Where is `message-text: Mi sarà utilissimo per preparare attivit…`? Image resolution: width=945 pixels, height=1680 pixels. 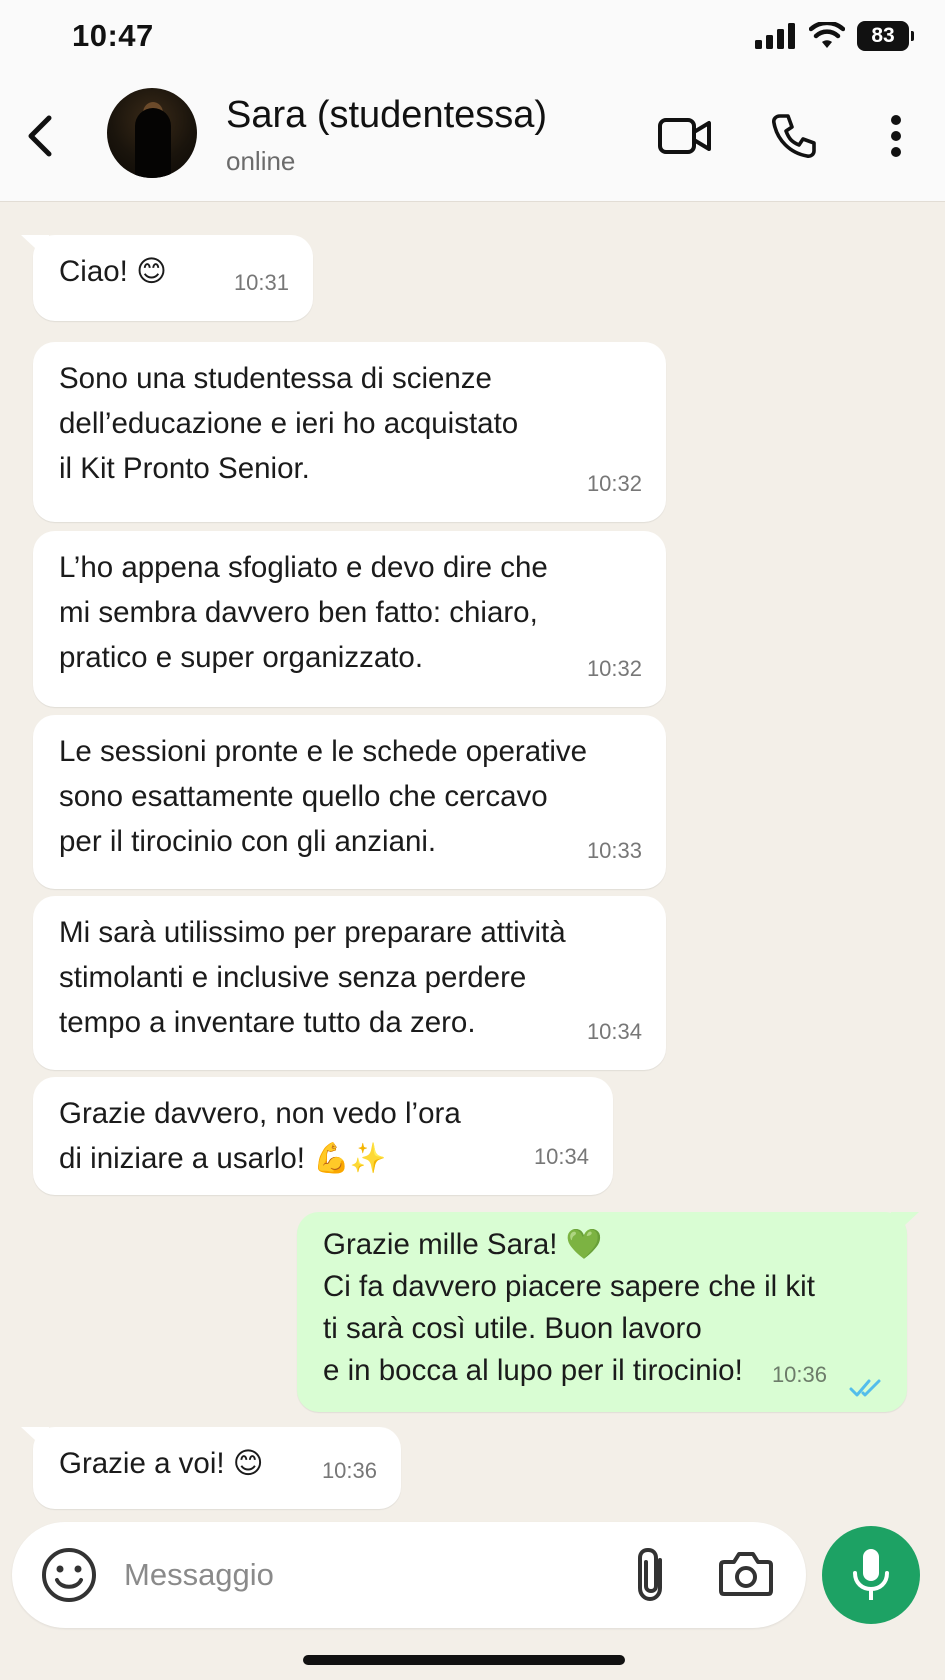 message-text: Mi sarà utilissimo per preparare attivit… is located at coordinates (312, 977).